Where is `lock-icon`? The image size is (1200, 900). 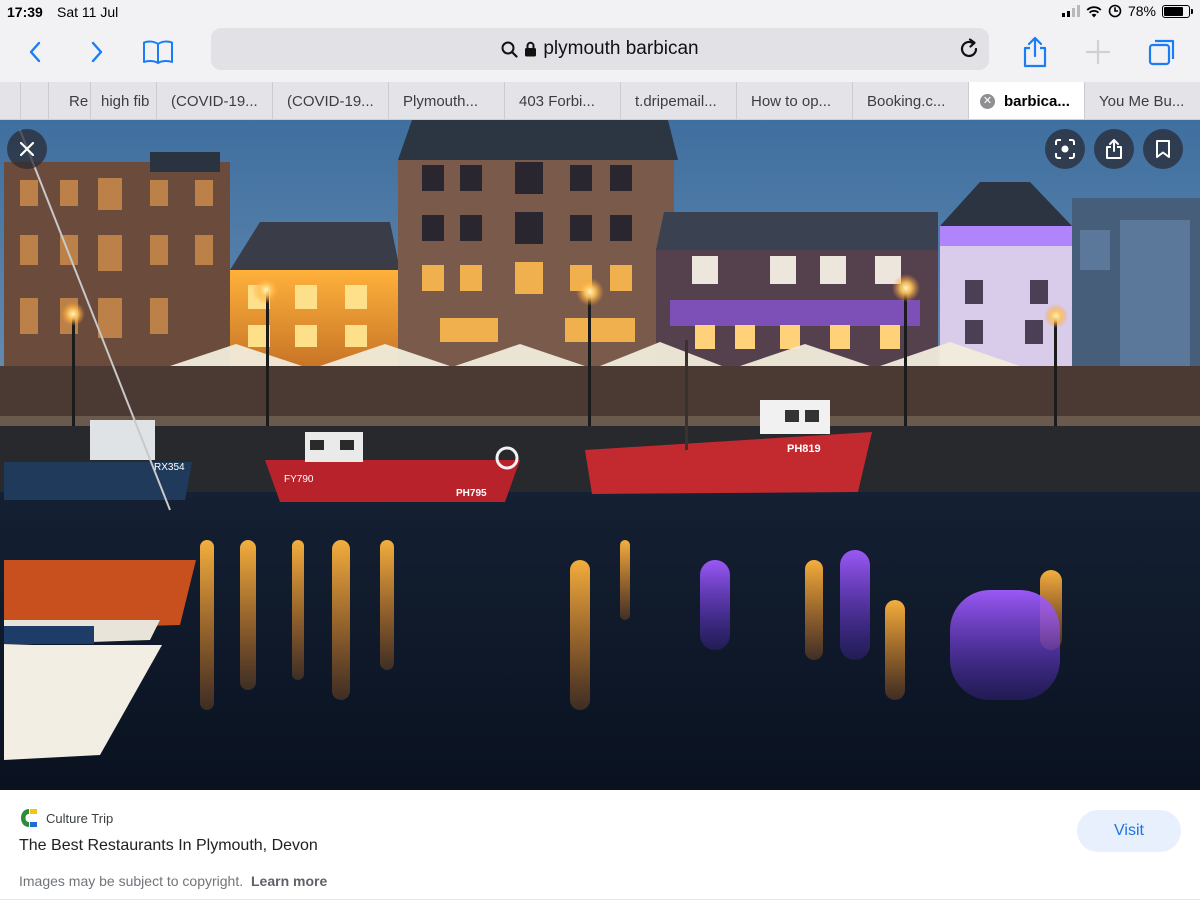
lock-icon is located at coordinates (531, 49).